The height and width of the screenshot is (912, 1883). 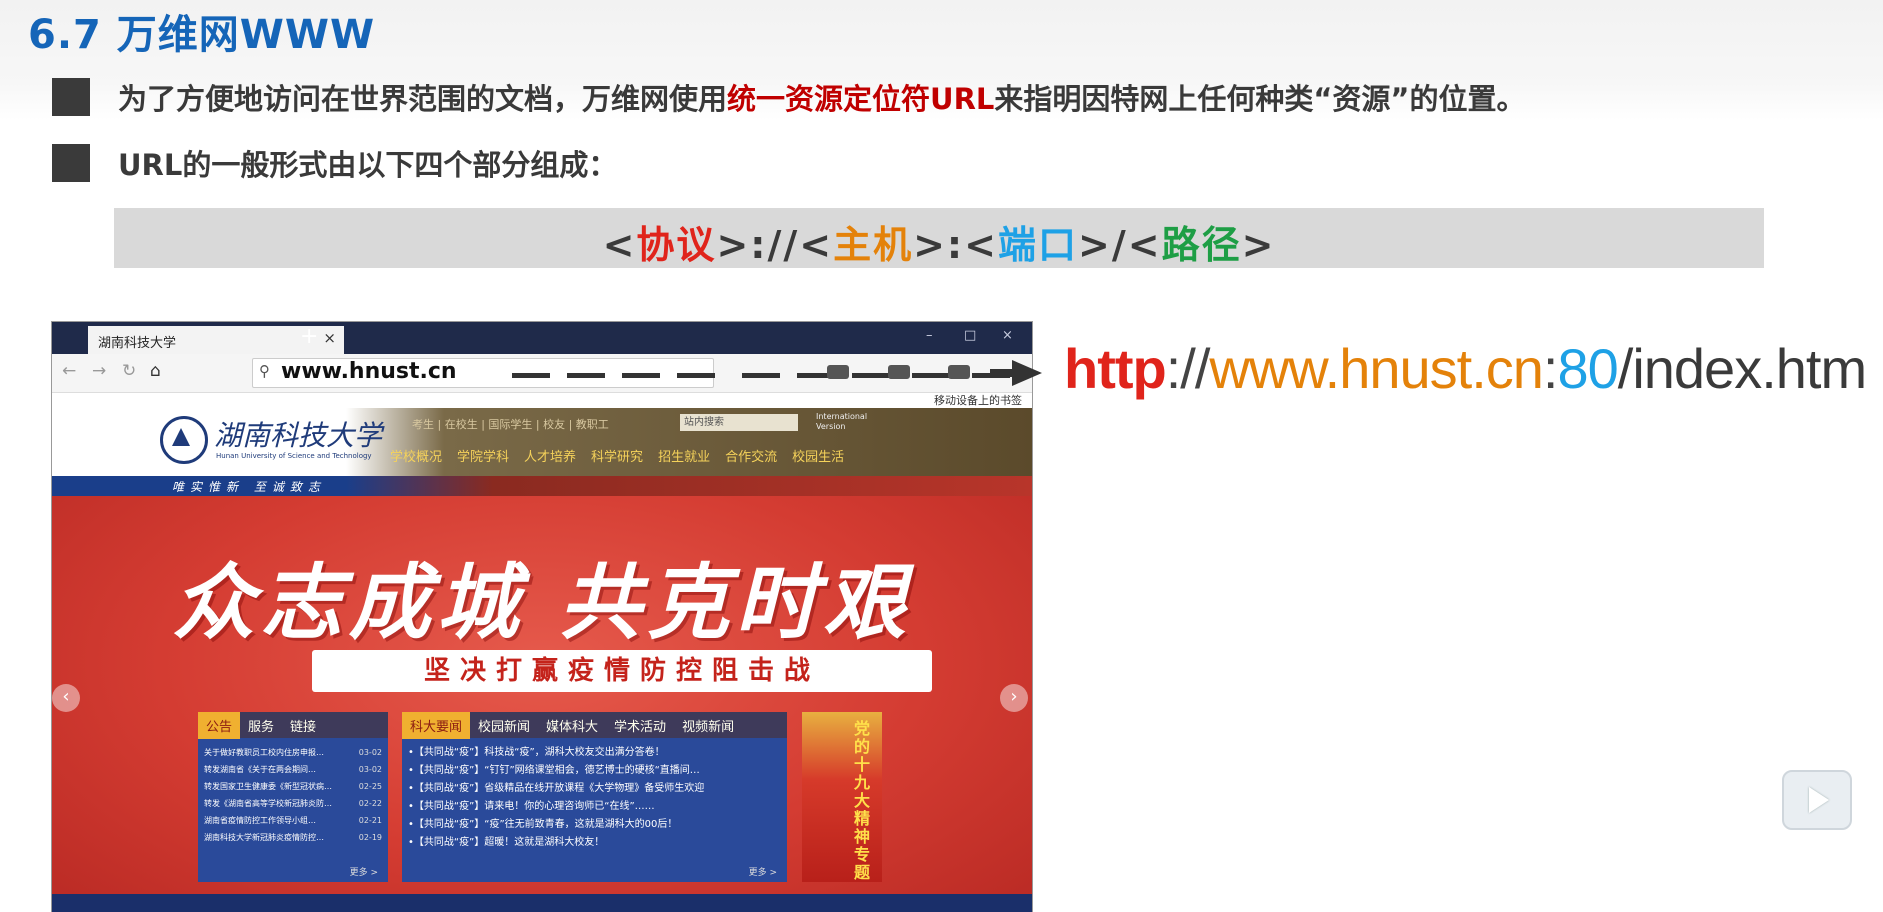 I want to click on close-window-icon: ×, so click(x=1007, y=335).